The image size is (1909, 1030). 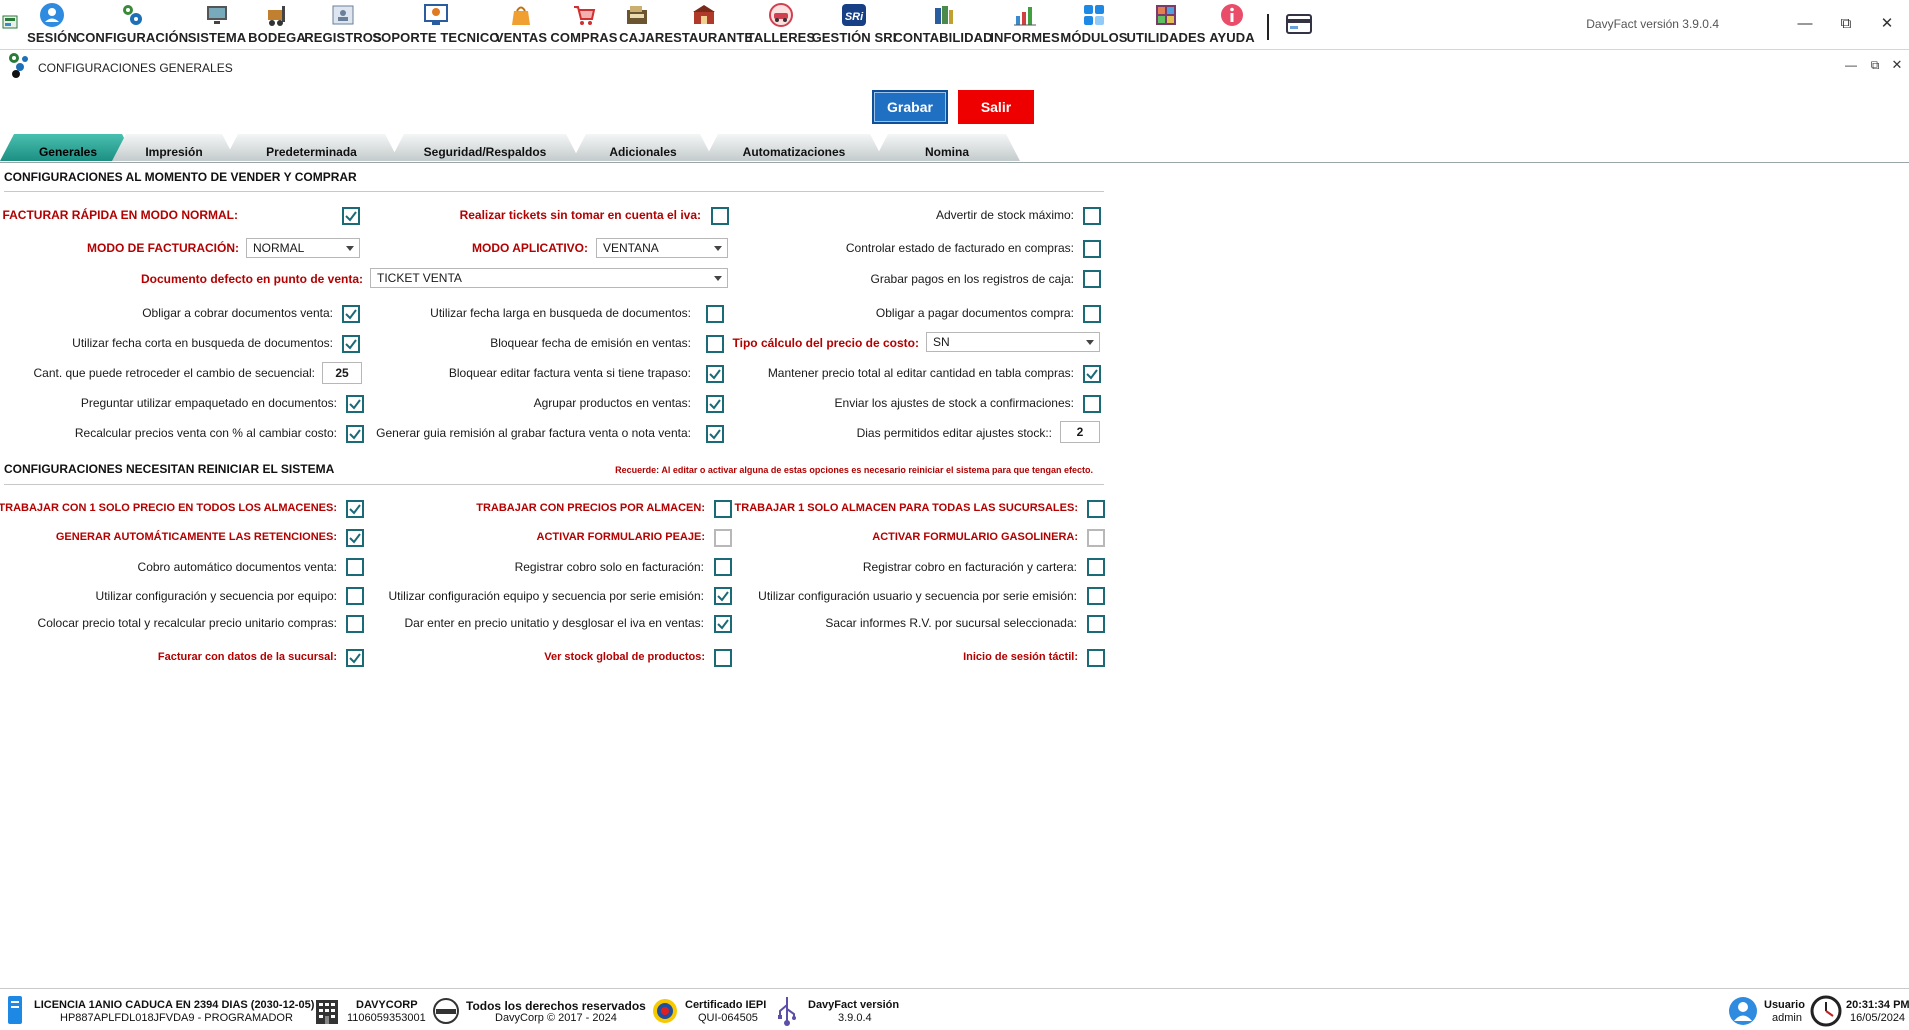 What do you see at coordinates (355, 624) in the screenshot?
I see `colocar-precio-checkbox` at bounding box center [355, 624].